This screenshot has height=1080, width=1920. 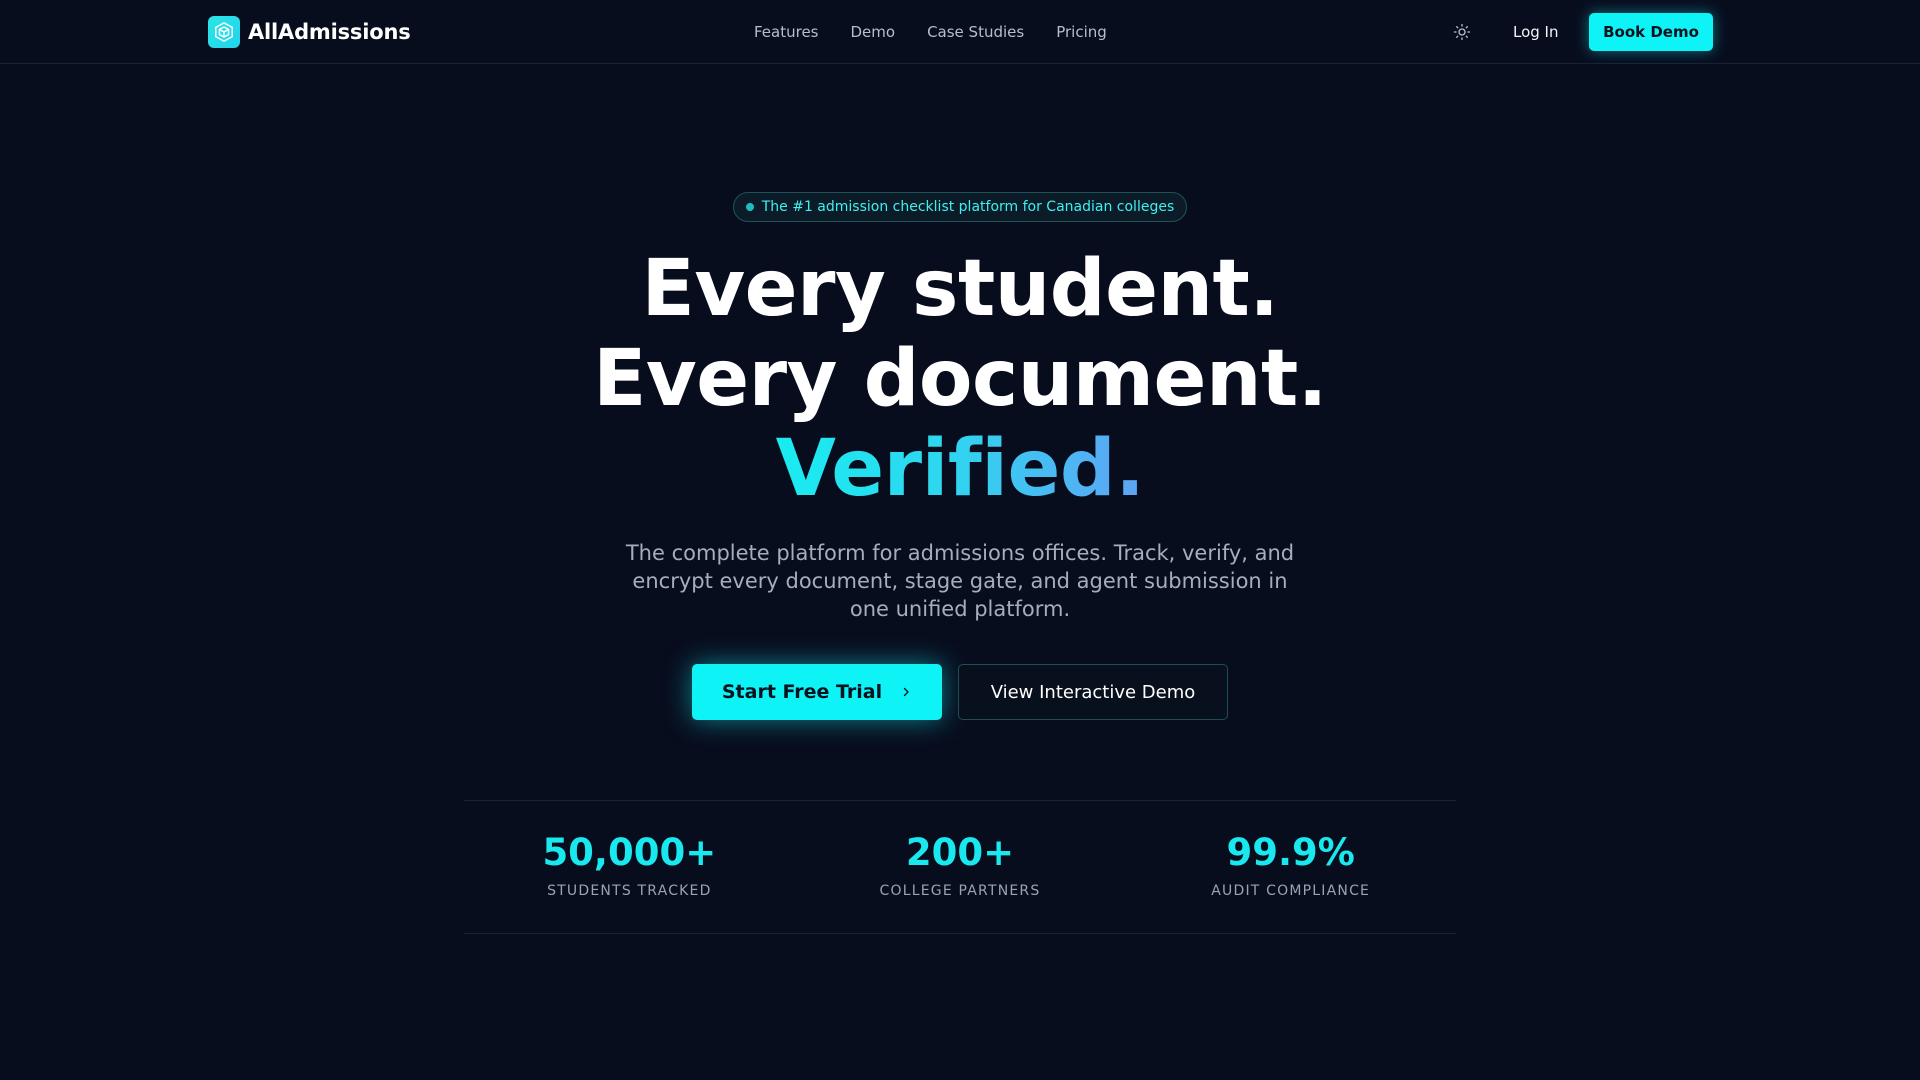 I want to click on stat-item: 200+ COLLEGE PARTNERS, so click(x=960, y=867).